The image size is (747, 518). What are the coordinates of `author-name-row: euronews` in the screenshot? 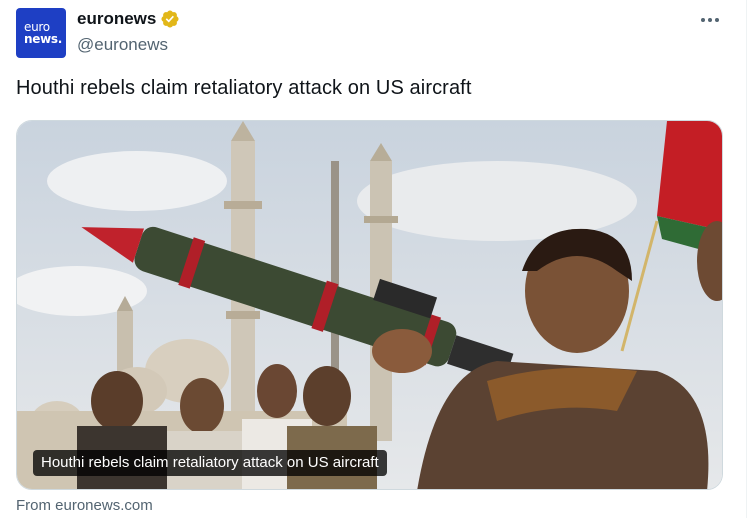 It's located at (128, 19).